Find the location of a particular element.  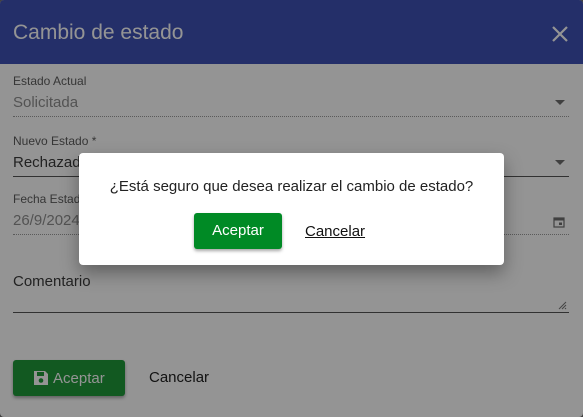

confirm-cancel-link: Cancelar is located at coordinates (335, 231).